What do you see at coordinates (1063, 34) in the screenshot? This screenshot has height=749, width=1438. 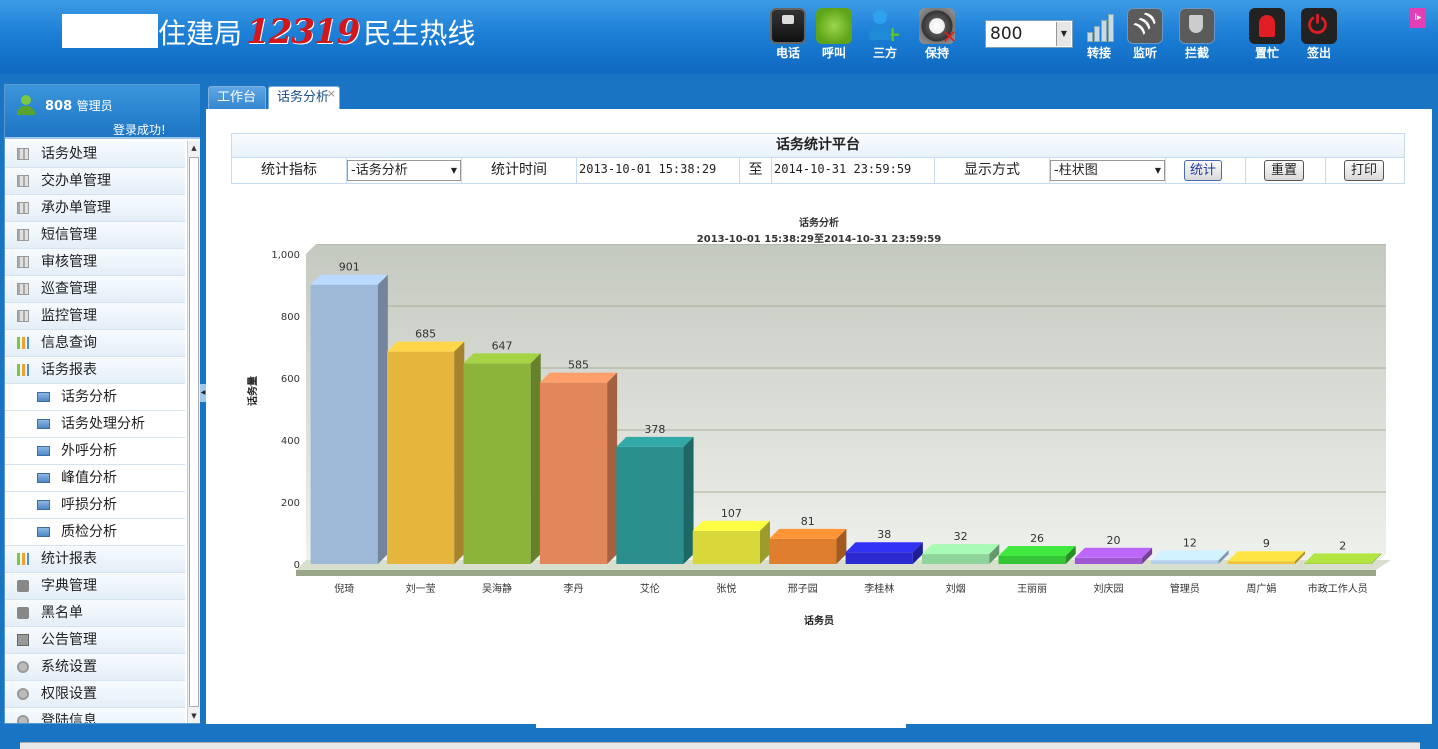 I see `chevron-down-icon: ▼` at bounding box center [1063, 34].